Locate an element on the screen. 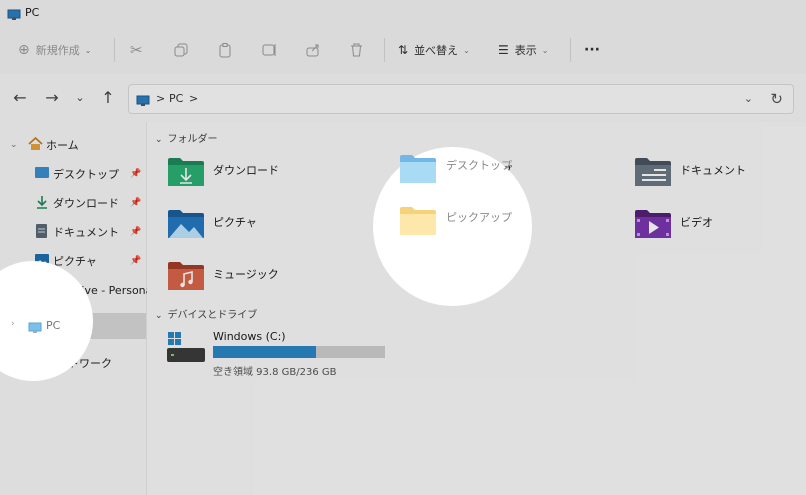 The height and width of the screenshot is (495, 806). more-label: ··· is located at coordinates (592, 50).